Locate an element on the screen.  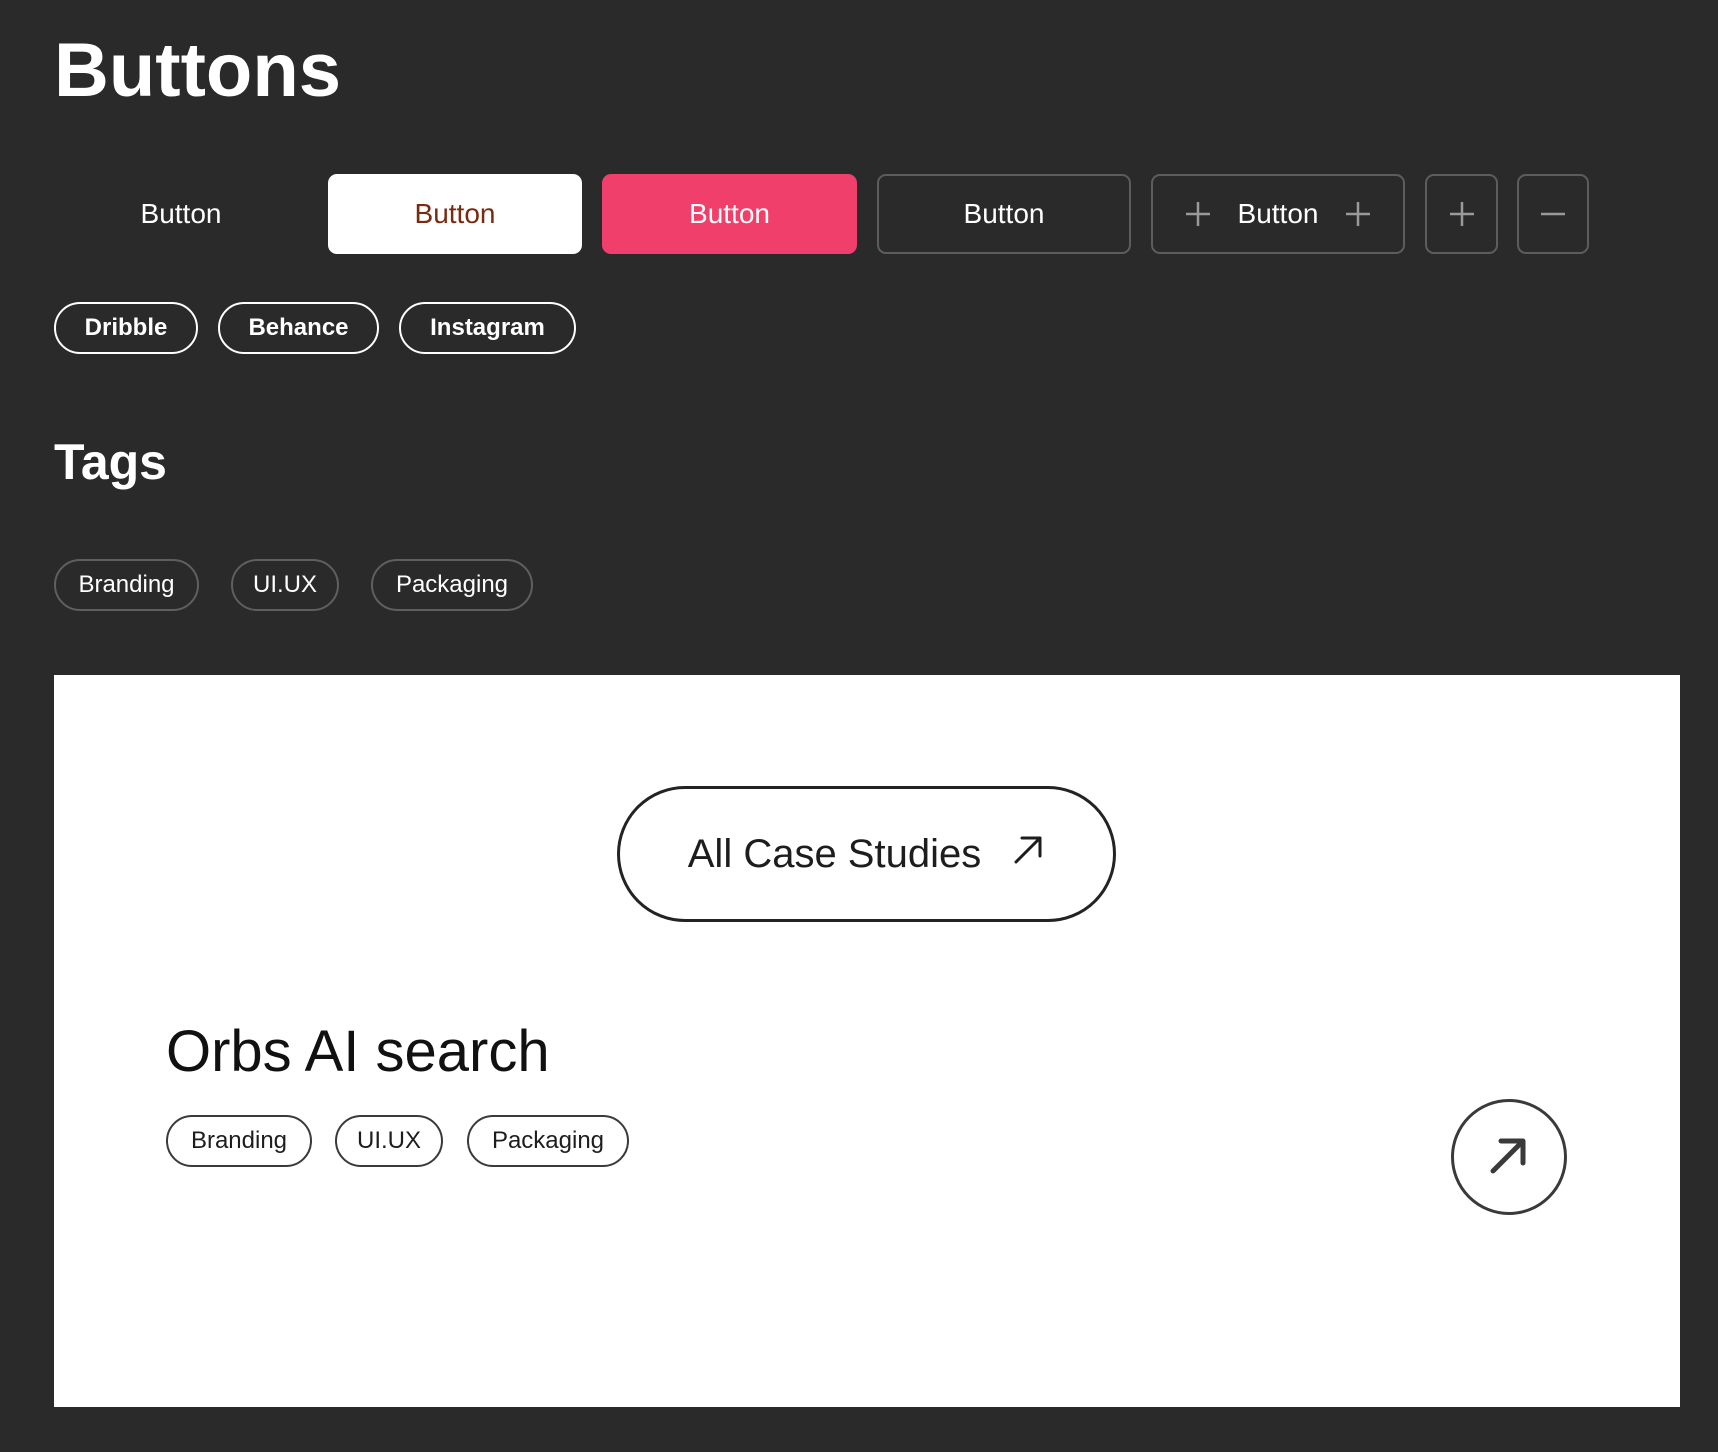
all-case-studies-label: All Case Studies is located at coordinates (834, 853).